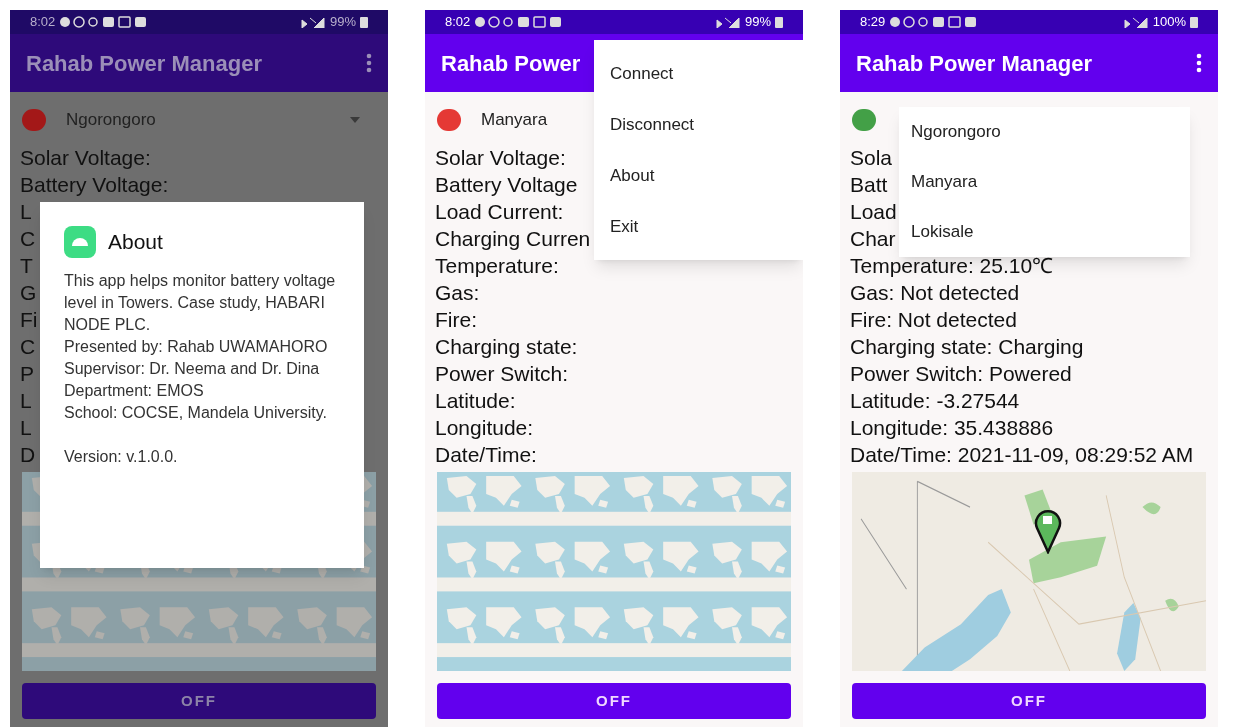 This screenshot has width=1244, height=727. I want to click on reading-label: Battery Voltage, so click(506, 185).